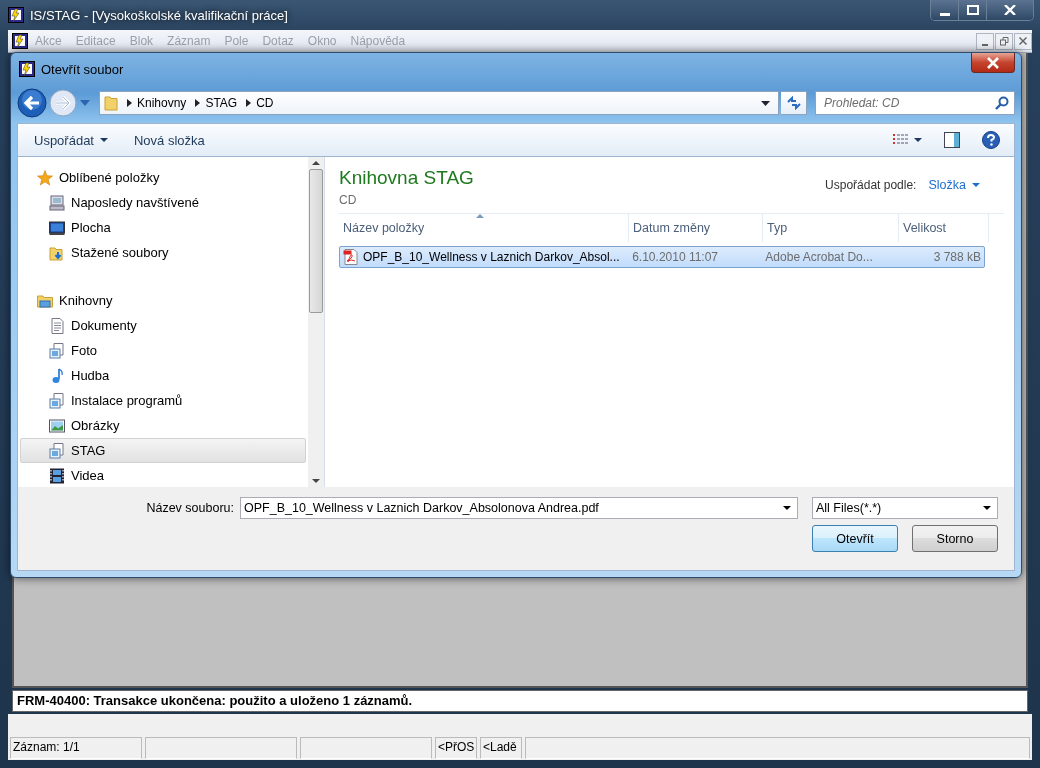 The height and width of the screenshot is (768, 1040). Describe the element at coordinates (57, 475) in the screenshot. I see `film-strip-icon` at that location.